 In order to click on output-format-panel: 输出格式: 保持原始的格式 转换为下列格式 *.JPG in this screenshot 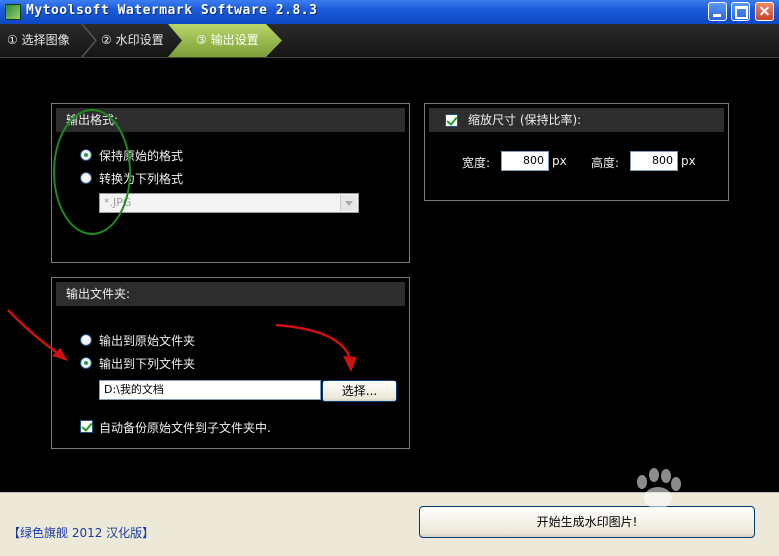, I will do `click(230, 183)`.